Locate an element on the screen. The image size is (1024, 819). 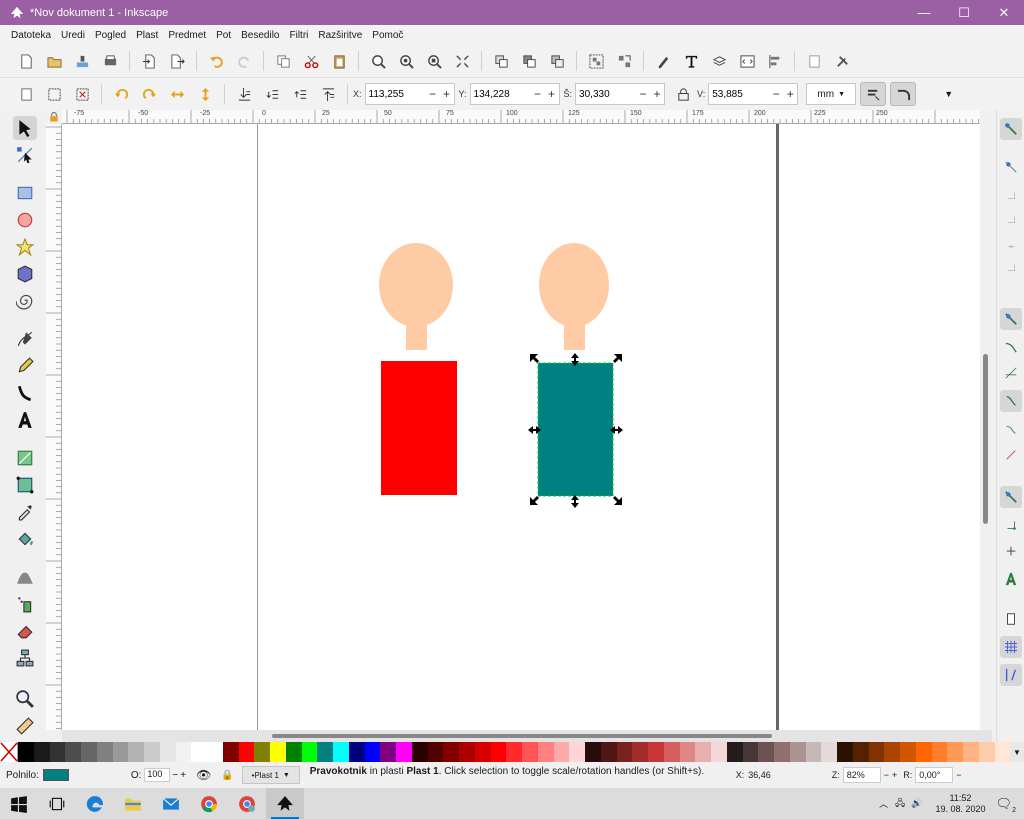
raise-button is located at coordinates (300, 94).